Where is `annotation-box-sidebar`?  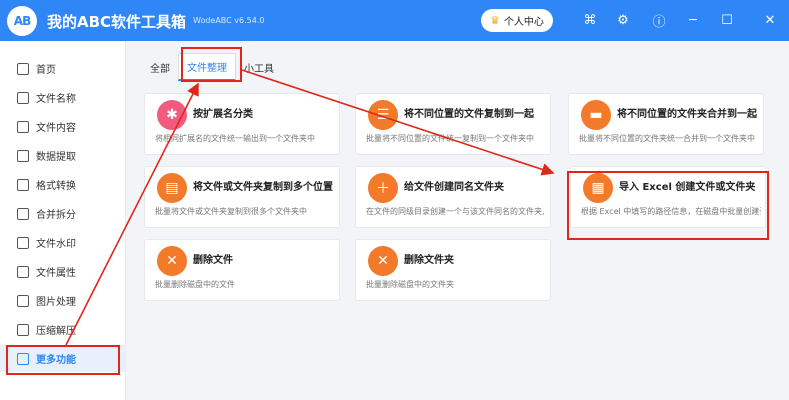
annotation-box-sidebar is located at coordinates (63, 360).